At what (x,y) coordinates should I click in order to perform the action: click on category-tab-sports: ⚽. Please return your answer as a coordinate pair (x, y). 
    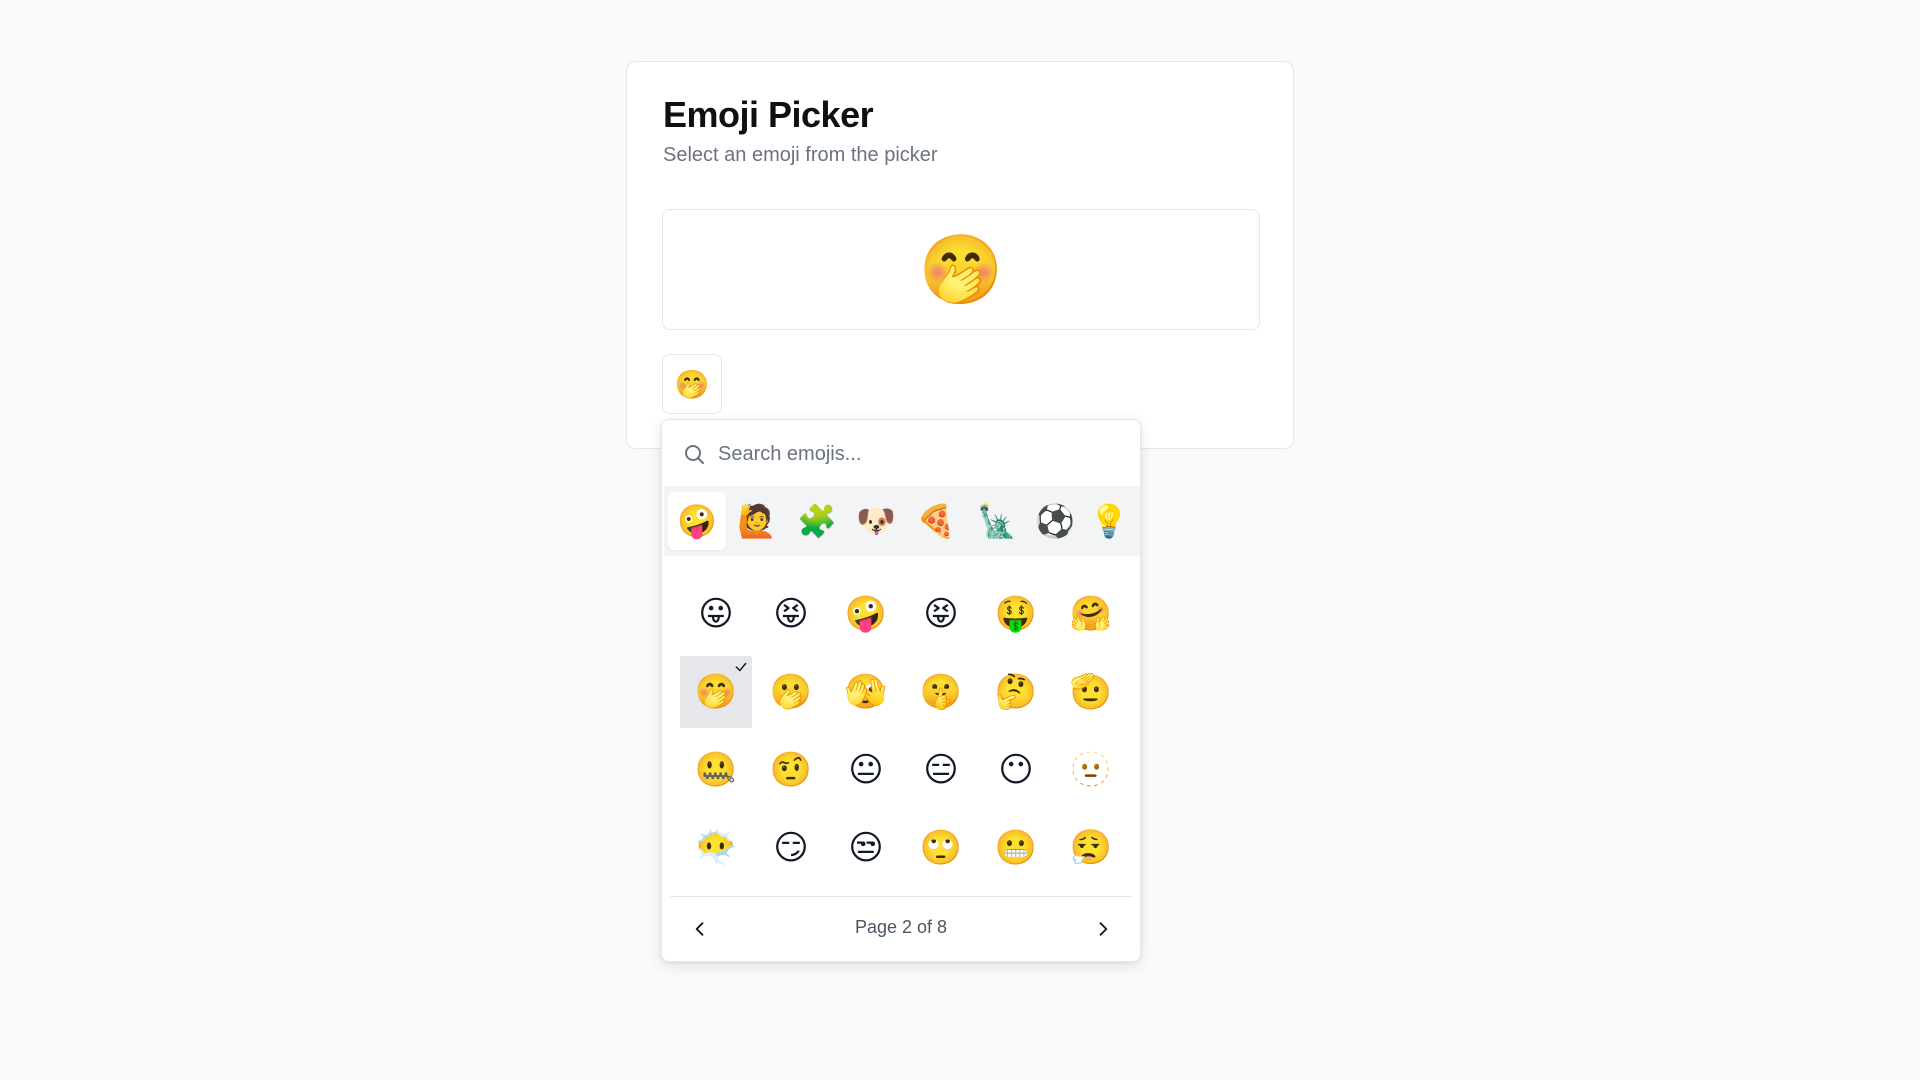
    Looking at the image, I should click on (1055, 521).